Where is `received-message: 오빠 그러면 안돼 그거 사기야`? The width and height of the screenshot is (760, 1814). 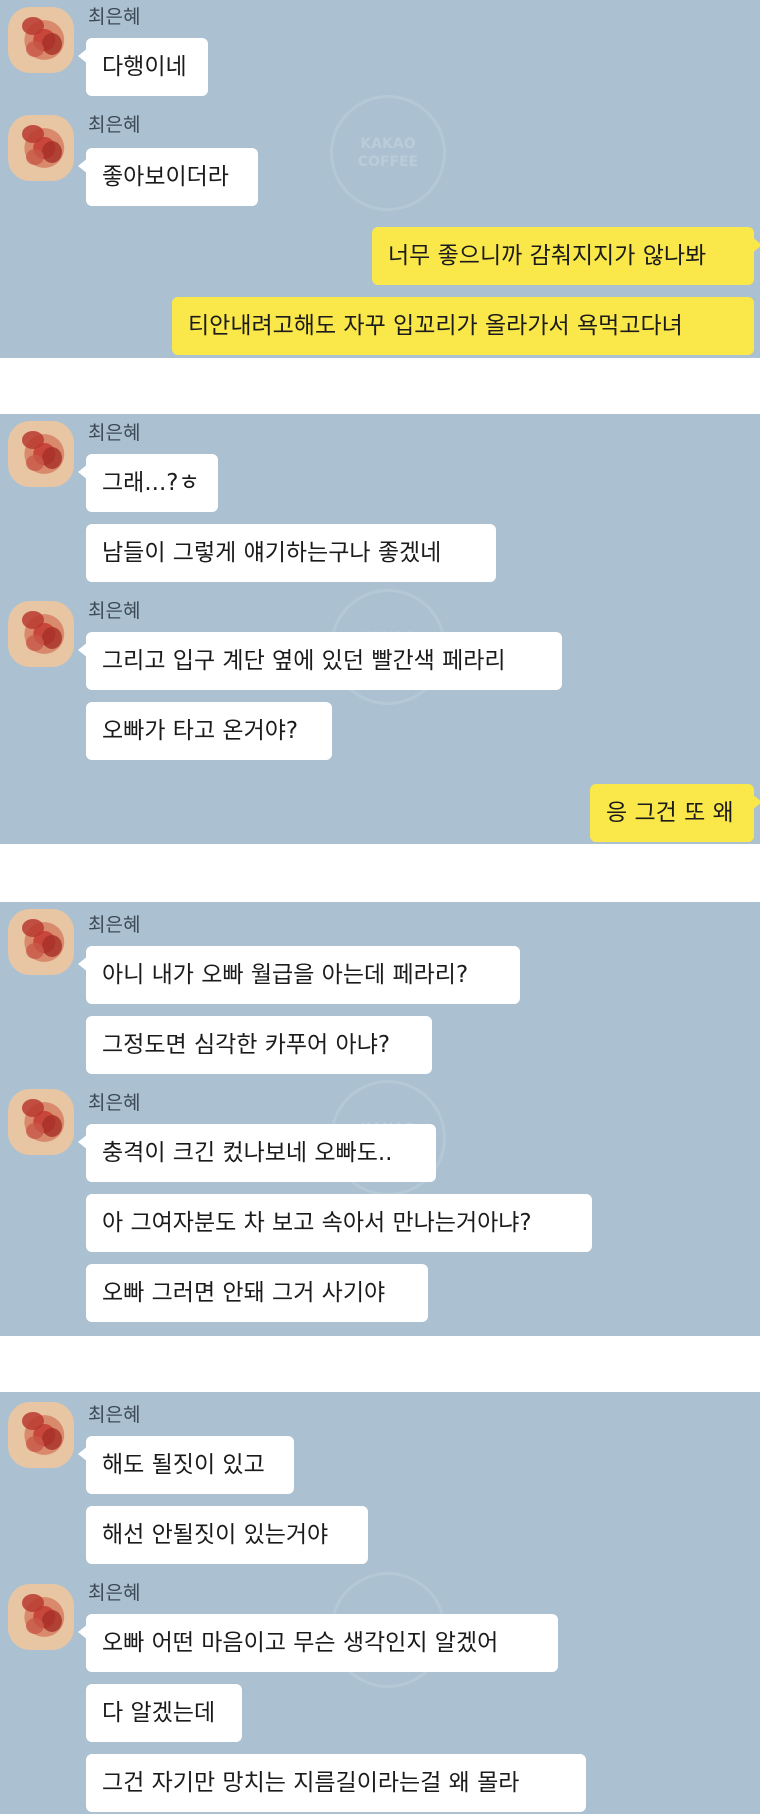
received-message: 오빠 그러면 안돼 그거 사기야 is located at coordinates (257, 1293).